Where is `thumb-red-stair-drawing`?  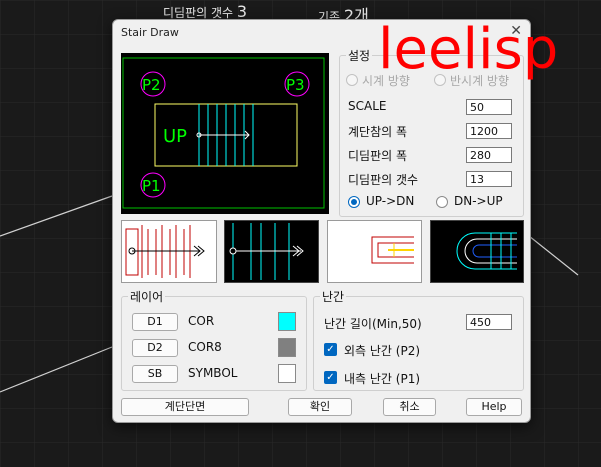
thumb-red-stair-drawing is located at coordinates (165, 251).